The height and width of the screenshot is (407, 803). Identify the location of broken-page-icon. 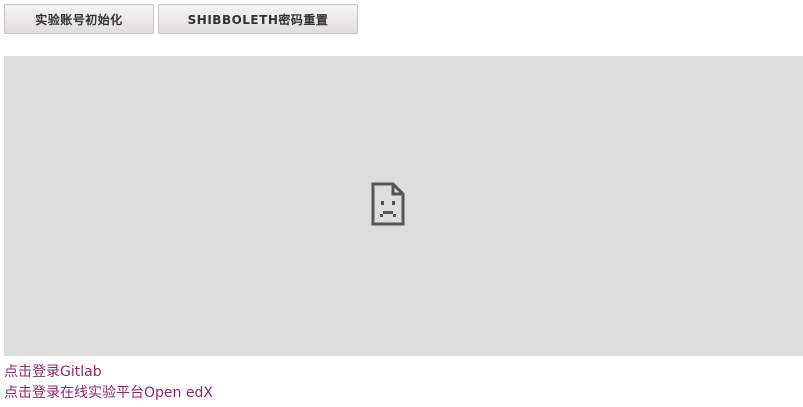
(388, 204).